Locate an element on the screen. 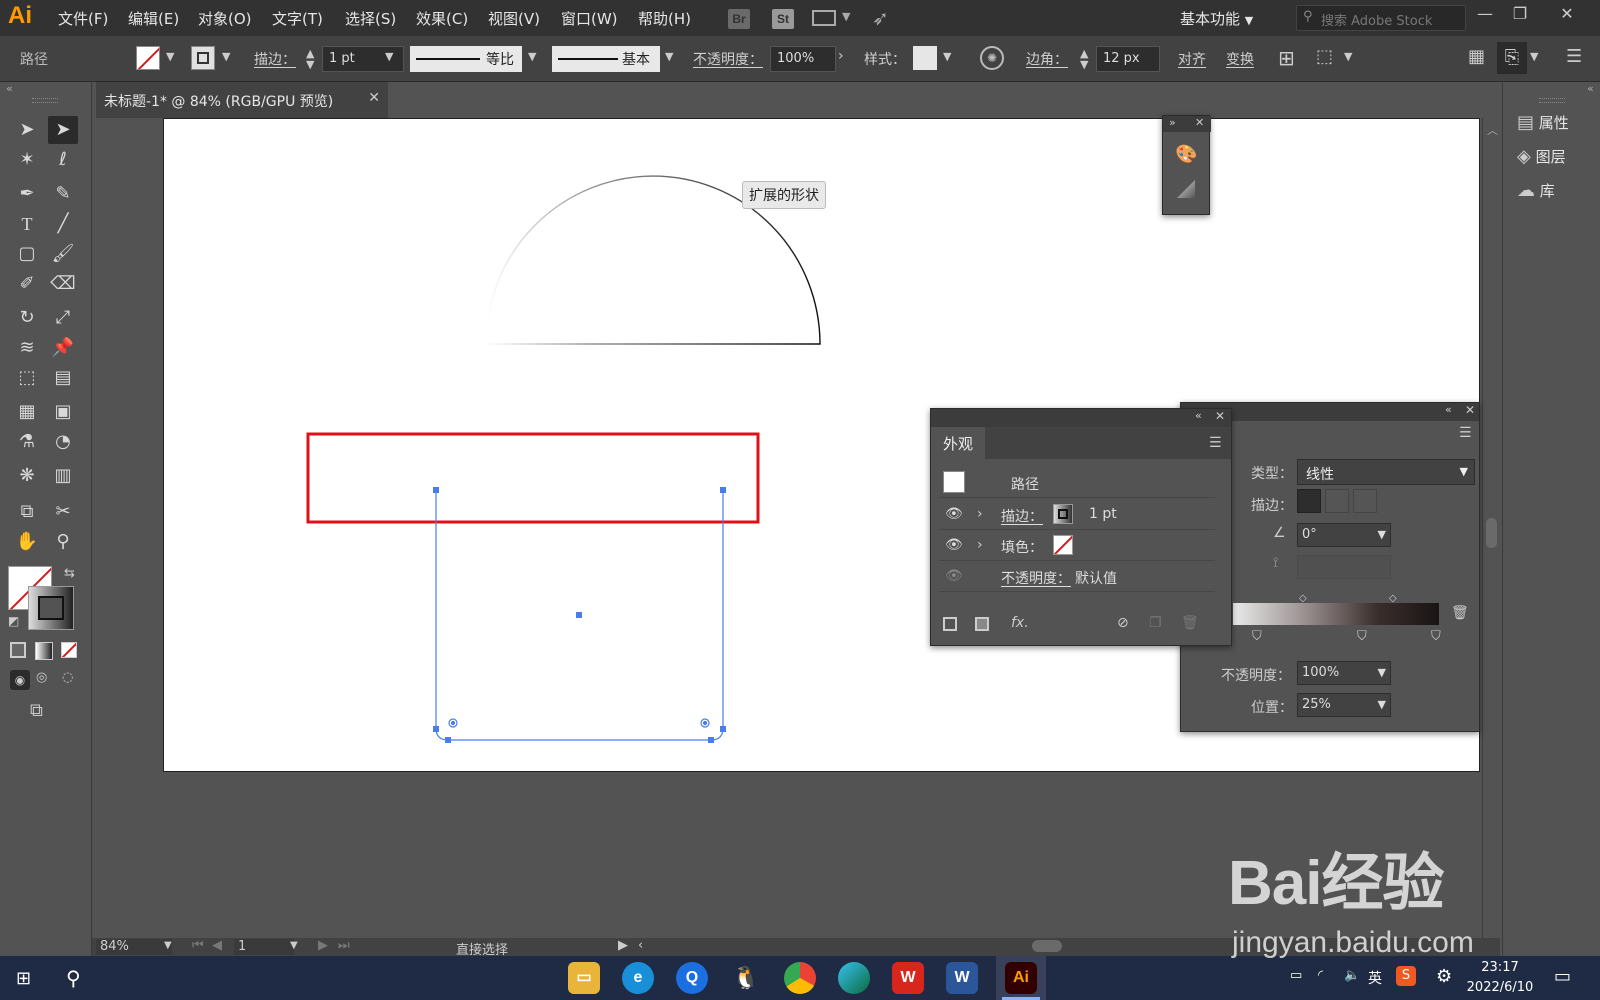 This screenshot has width=1600, height=1000. gradient-panel-icon is located at coordinates (1186, 189).